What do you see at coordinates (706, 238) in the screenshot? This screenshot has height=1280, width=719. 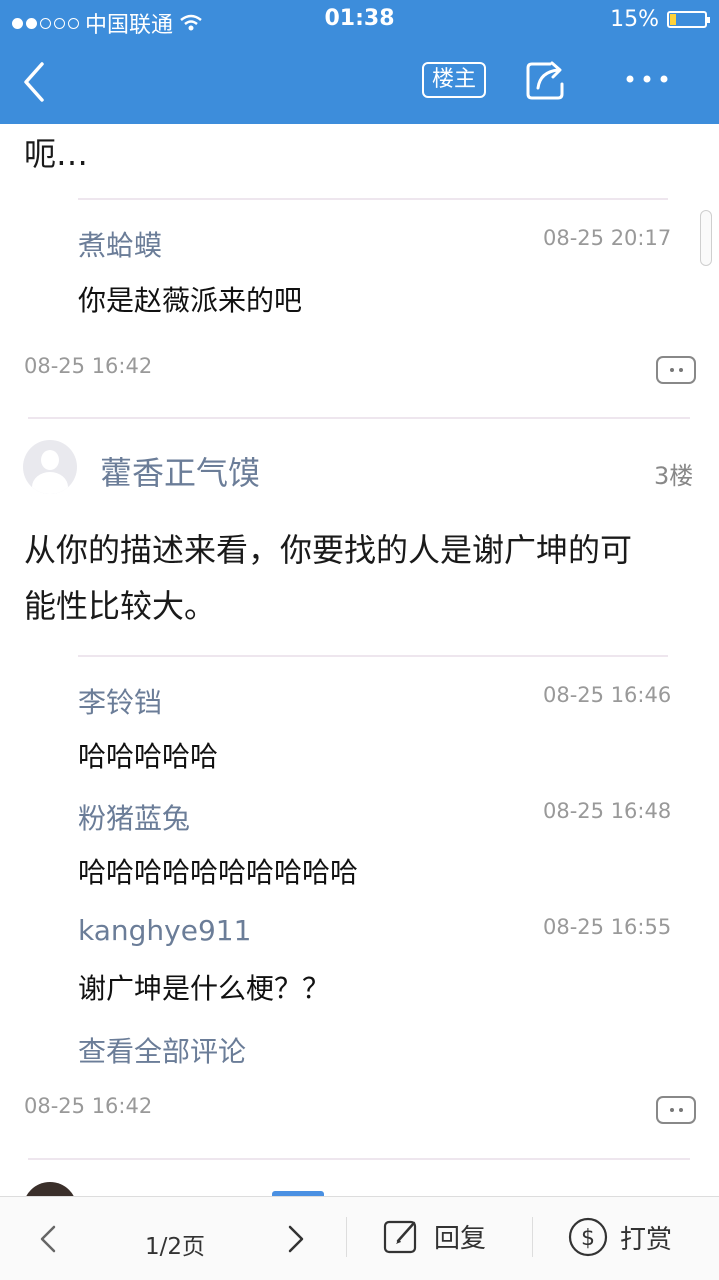 I see `scrollbar` at bounding box center [706, 238].